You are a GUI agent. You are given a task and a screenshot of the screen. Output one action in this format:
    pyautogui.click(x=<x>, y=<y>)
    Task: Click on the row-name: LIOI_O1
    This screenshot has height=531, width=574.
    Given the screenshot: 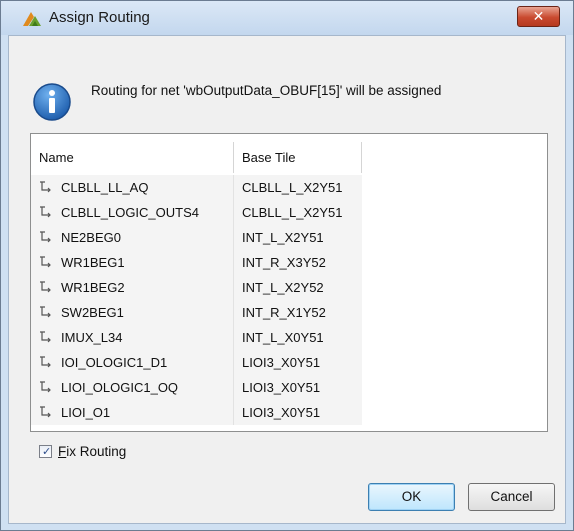 What is the action you would take?
    pyautogui.click(x=86, y=412)
    